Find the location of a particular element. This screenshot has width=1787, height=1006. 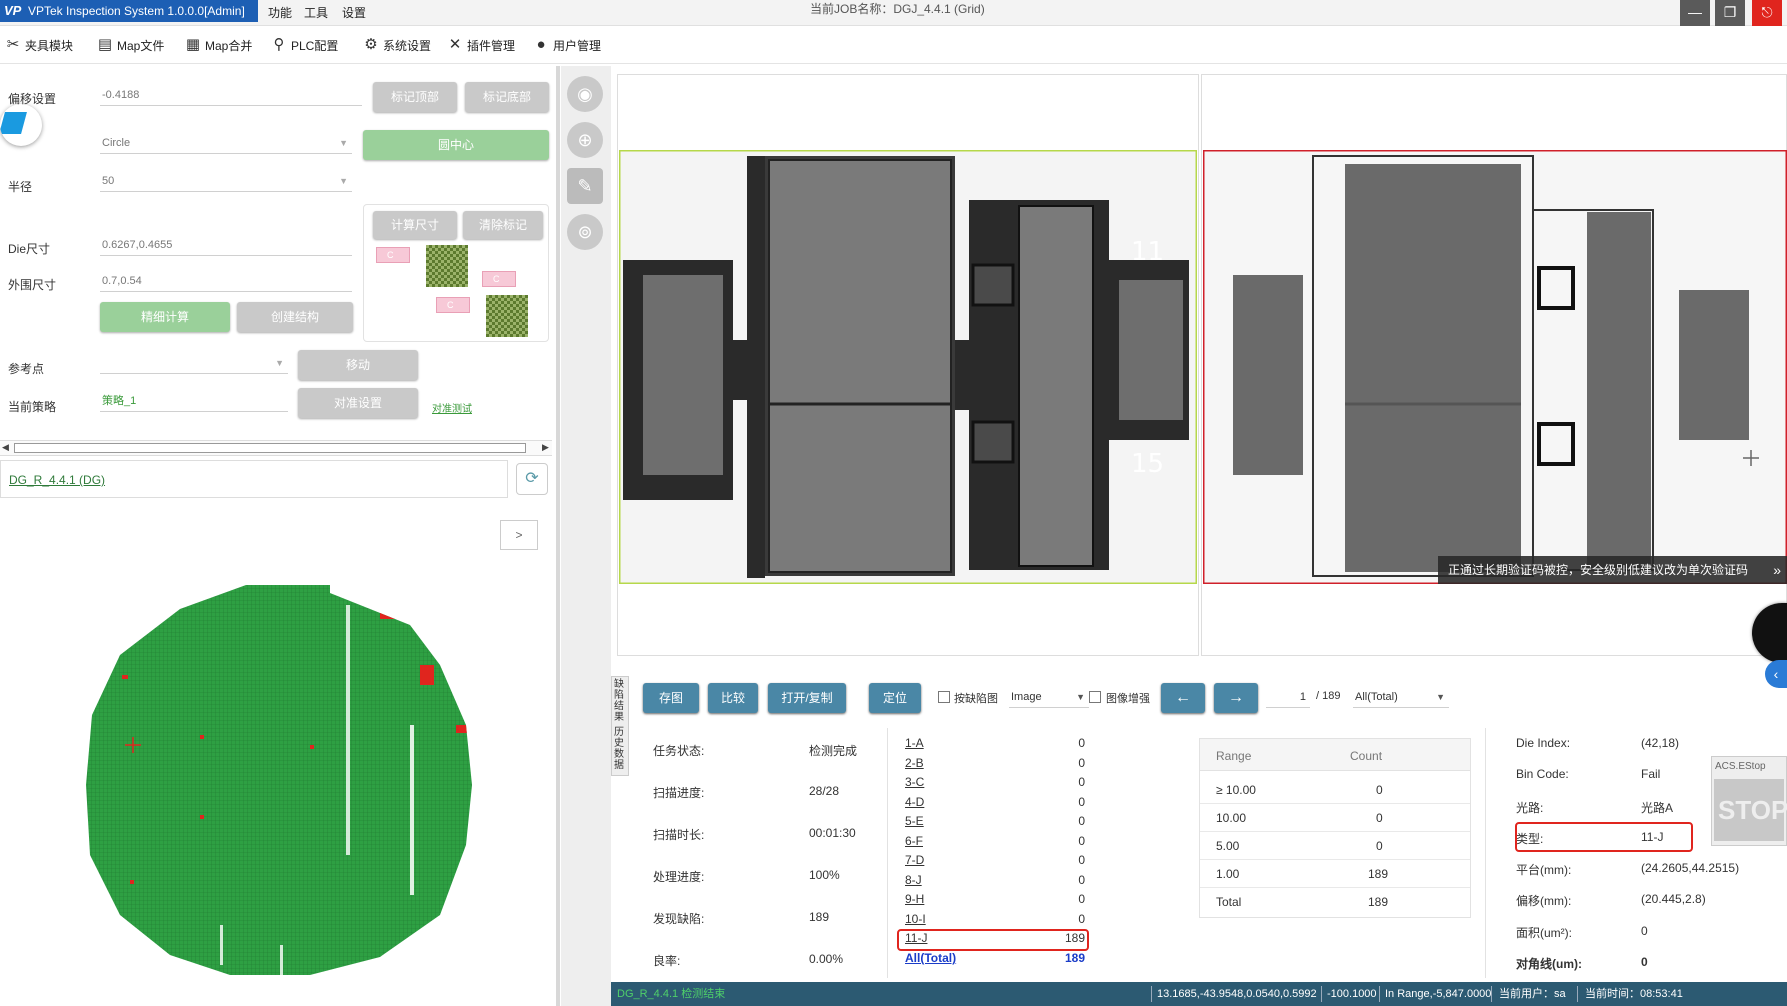

calc-size-button: 计算尺寸 is located at coordinates (415, 225).